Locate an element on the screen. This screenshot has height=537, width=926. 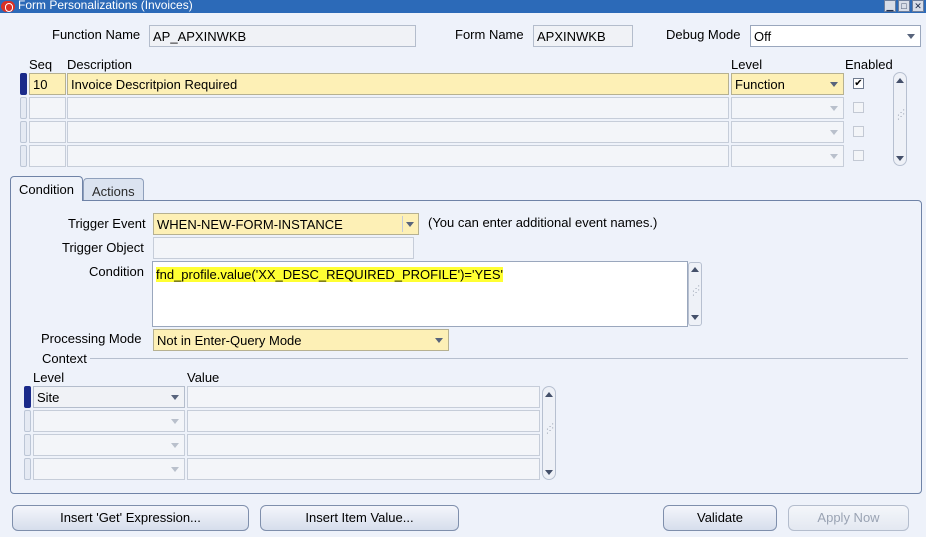
close-icon: ✕ is located at coordinates (918, 6).